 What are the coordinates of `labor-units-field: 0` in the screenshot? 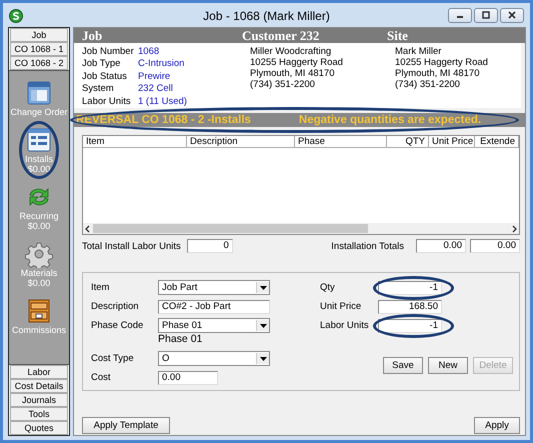 It's located at (209, 246).